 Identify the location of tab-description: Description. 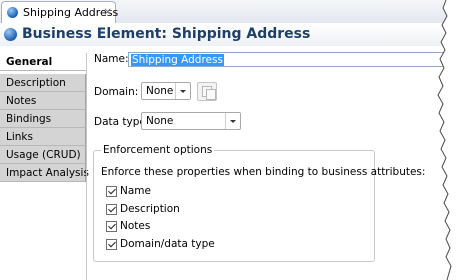
(43, 83).